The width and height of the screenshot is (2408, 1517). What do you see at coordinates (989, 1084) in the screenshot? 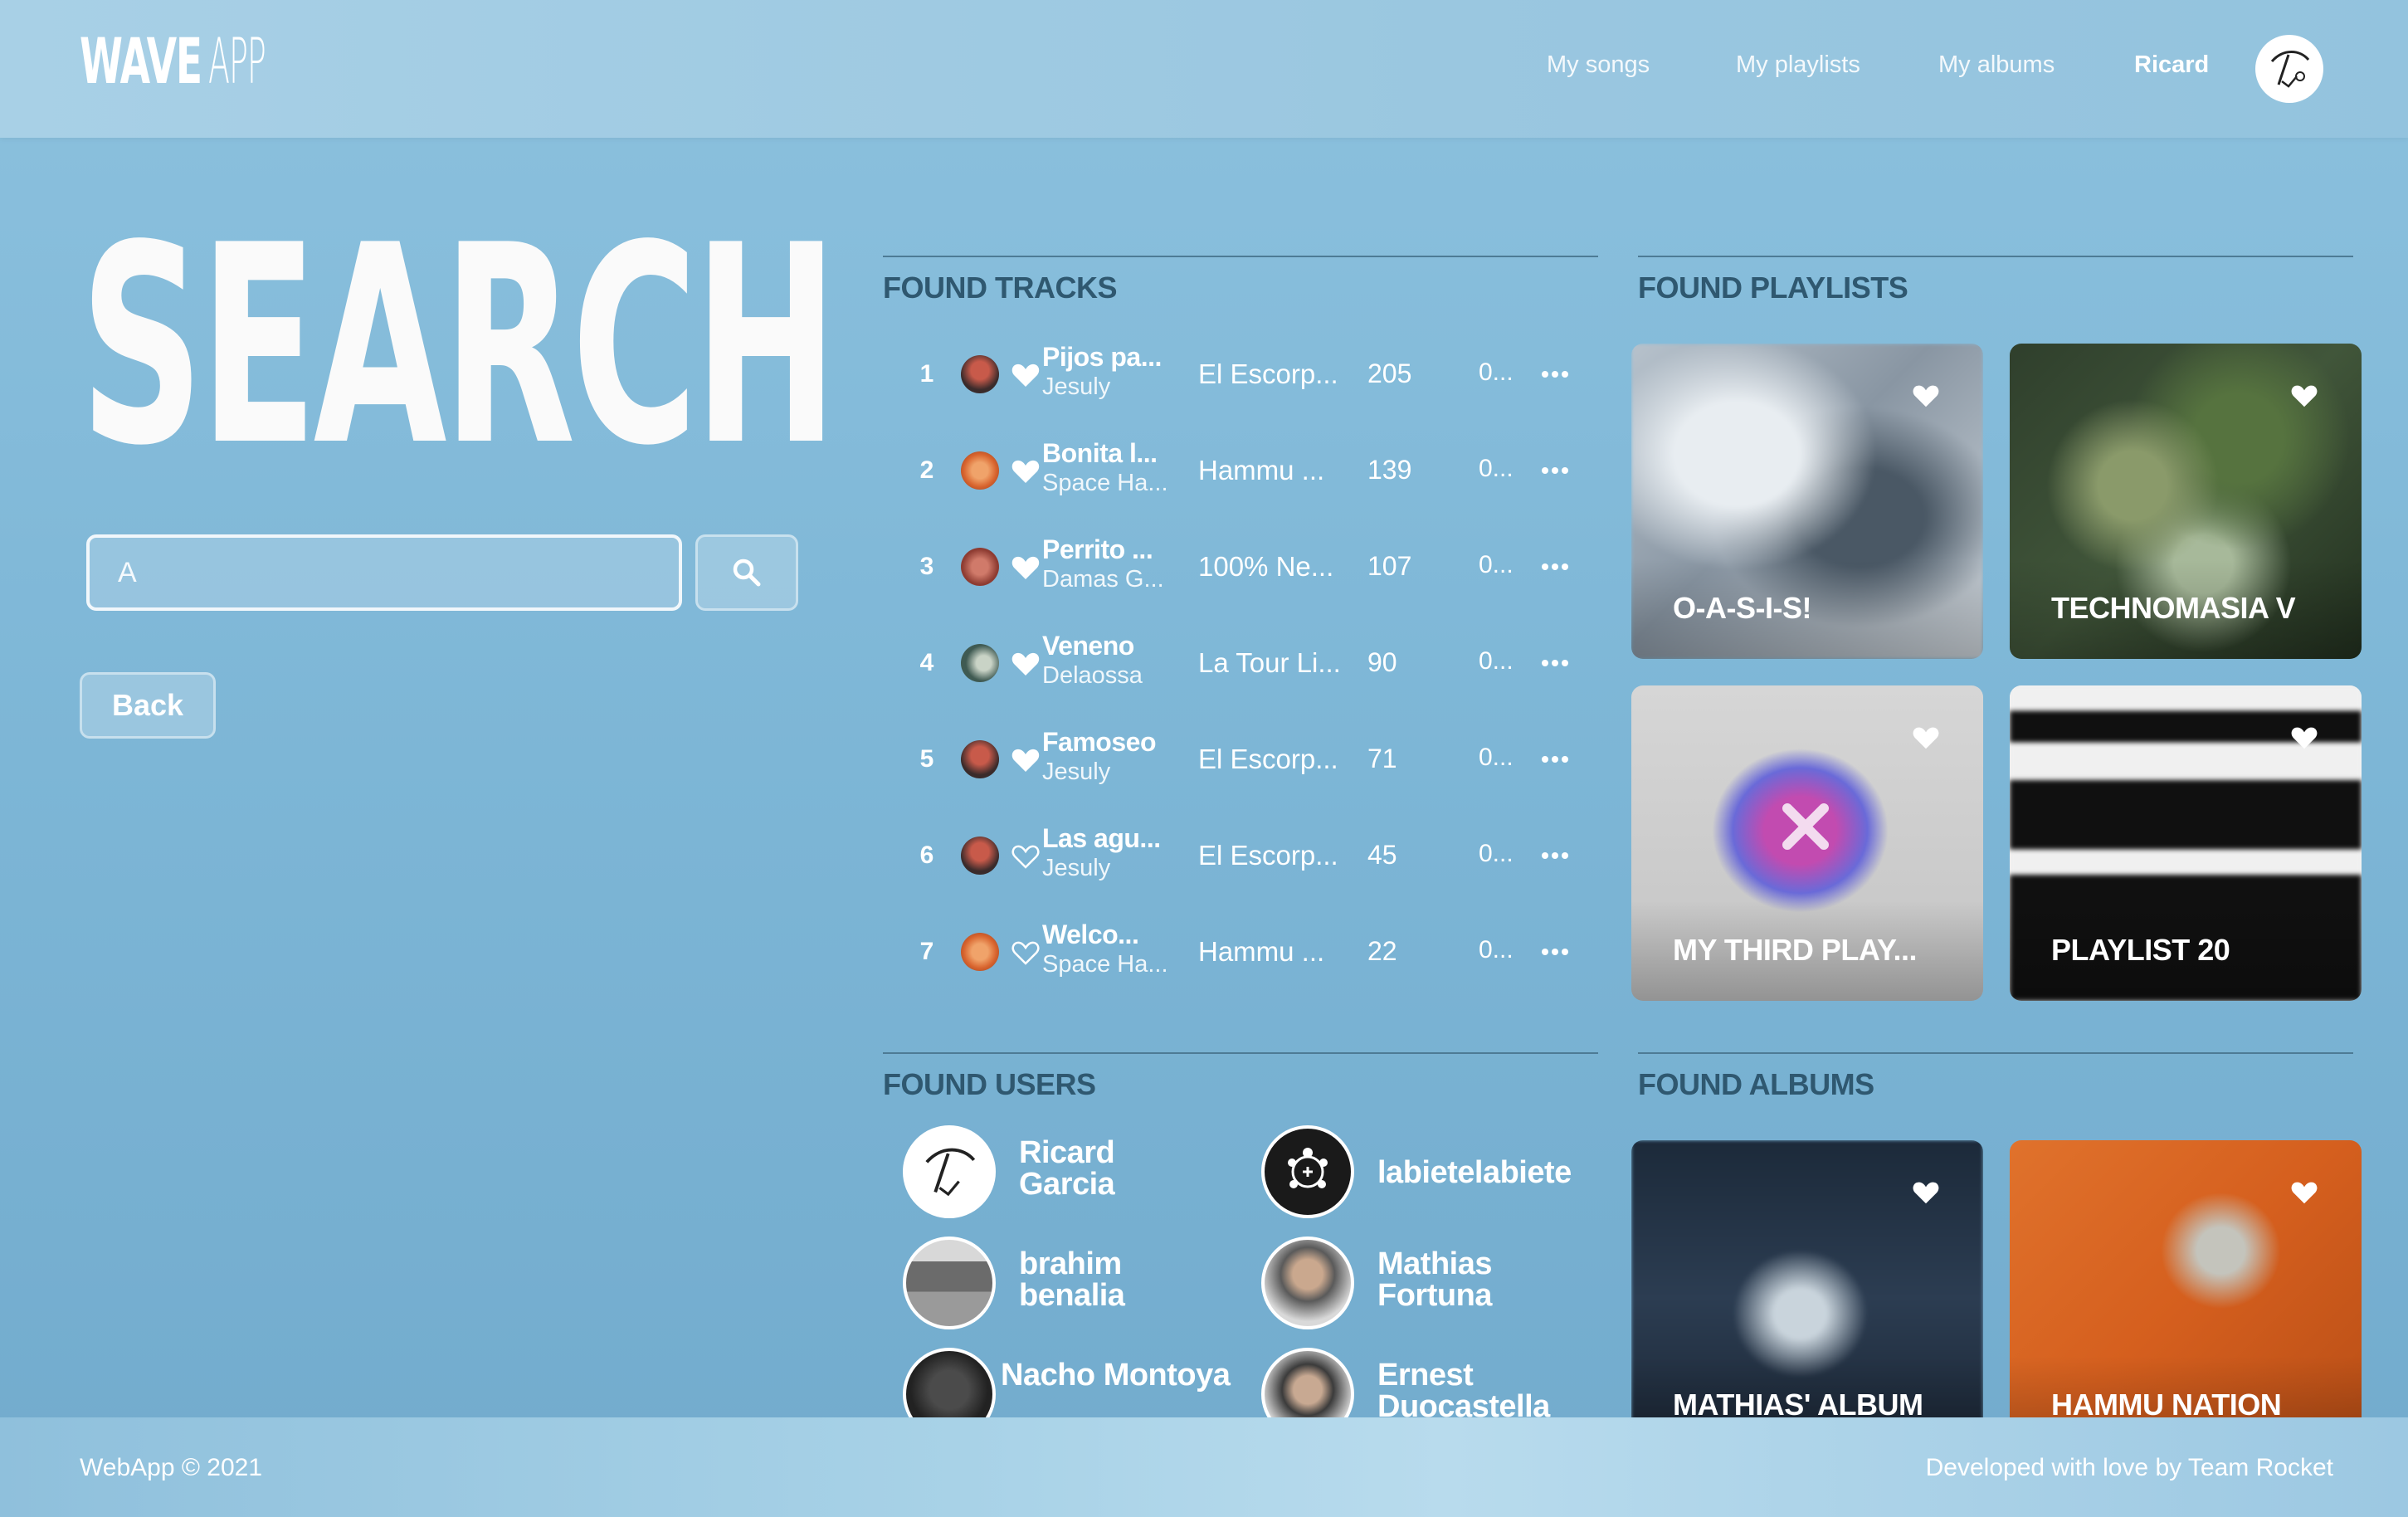
I see `found-users-heading: FOUND USERS` at bounding box center [989, 1084].